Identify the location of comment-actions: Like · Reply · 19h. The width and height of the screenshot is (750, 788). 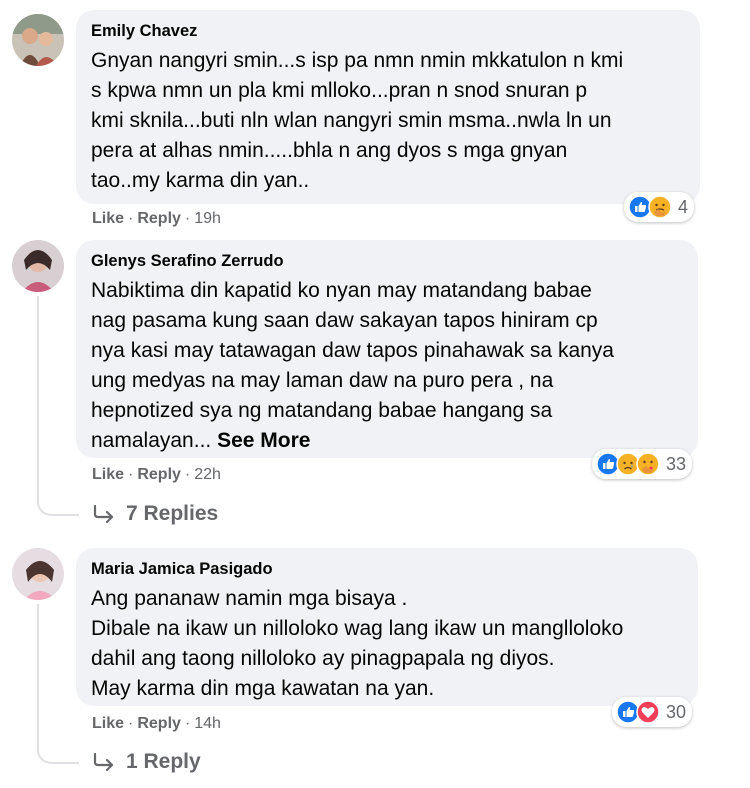
(156, 219).